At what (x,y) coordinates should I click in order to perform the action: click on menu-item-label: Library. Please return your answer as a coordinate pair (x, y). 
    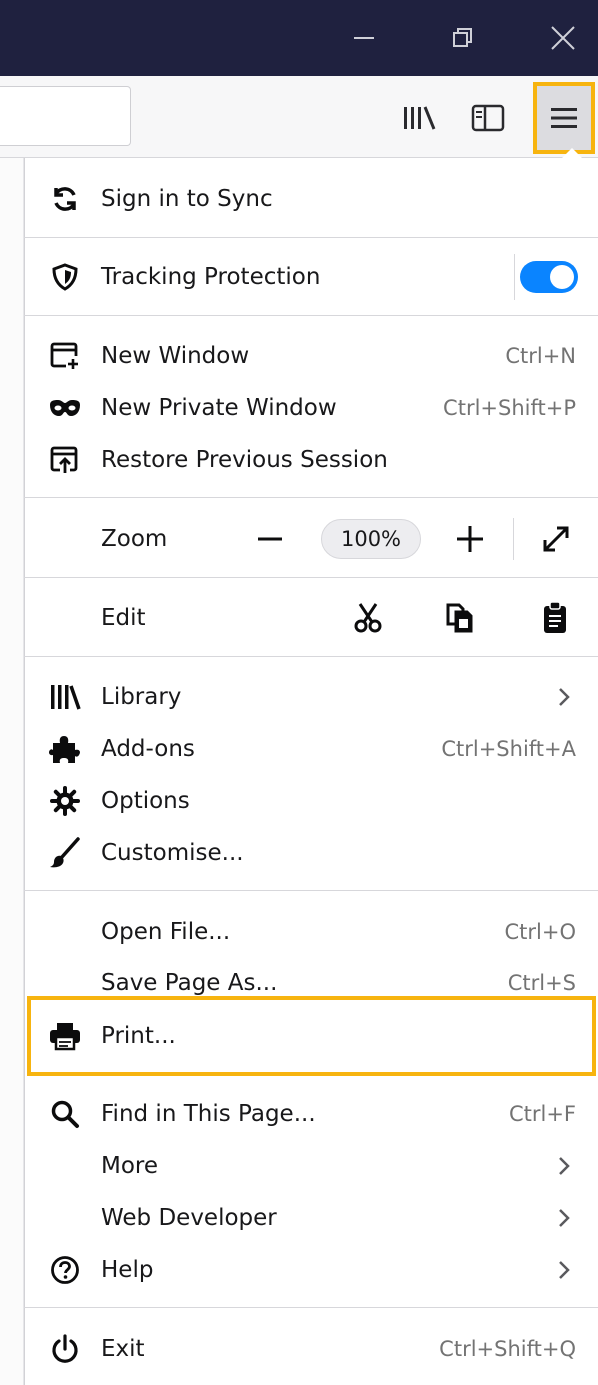
    Looking at the image, I should click on (141, 697).